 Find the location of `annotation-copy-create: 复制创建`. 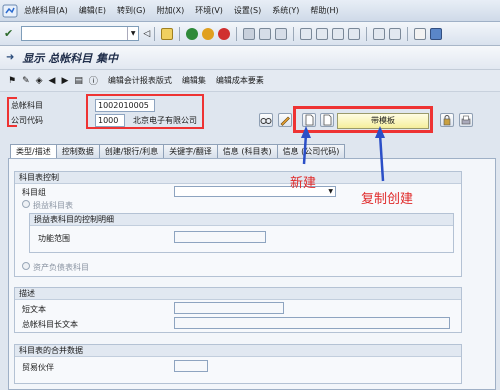

annotation-copy-create: 复制创建 is located at coordinates (387, 199).